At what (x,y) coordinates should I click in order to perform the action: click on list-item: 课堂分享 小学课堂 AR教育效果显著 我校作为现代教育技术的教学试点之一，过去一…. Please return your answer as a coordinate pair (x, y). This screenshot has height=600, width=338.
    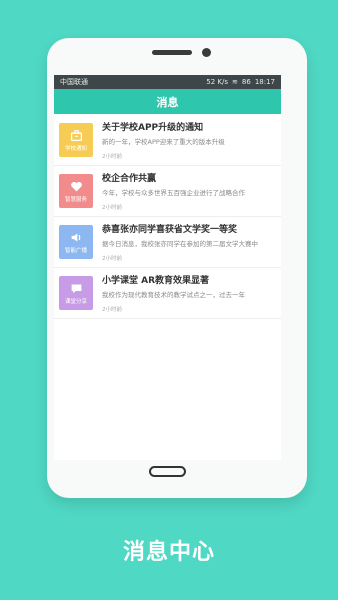
    Looking at the image, I should click on (167, 293).